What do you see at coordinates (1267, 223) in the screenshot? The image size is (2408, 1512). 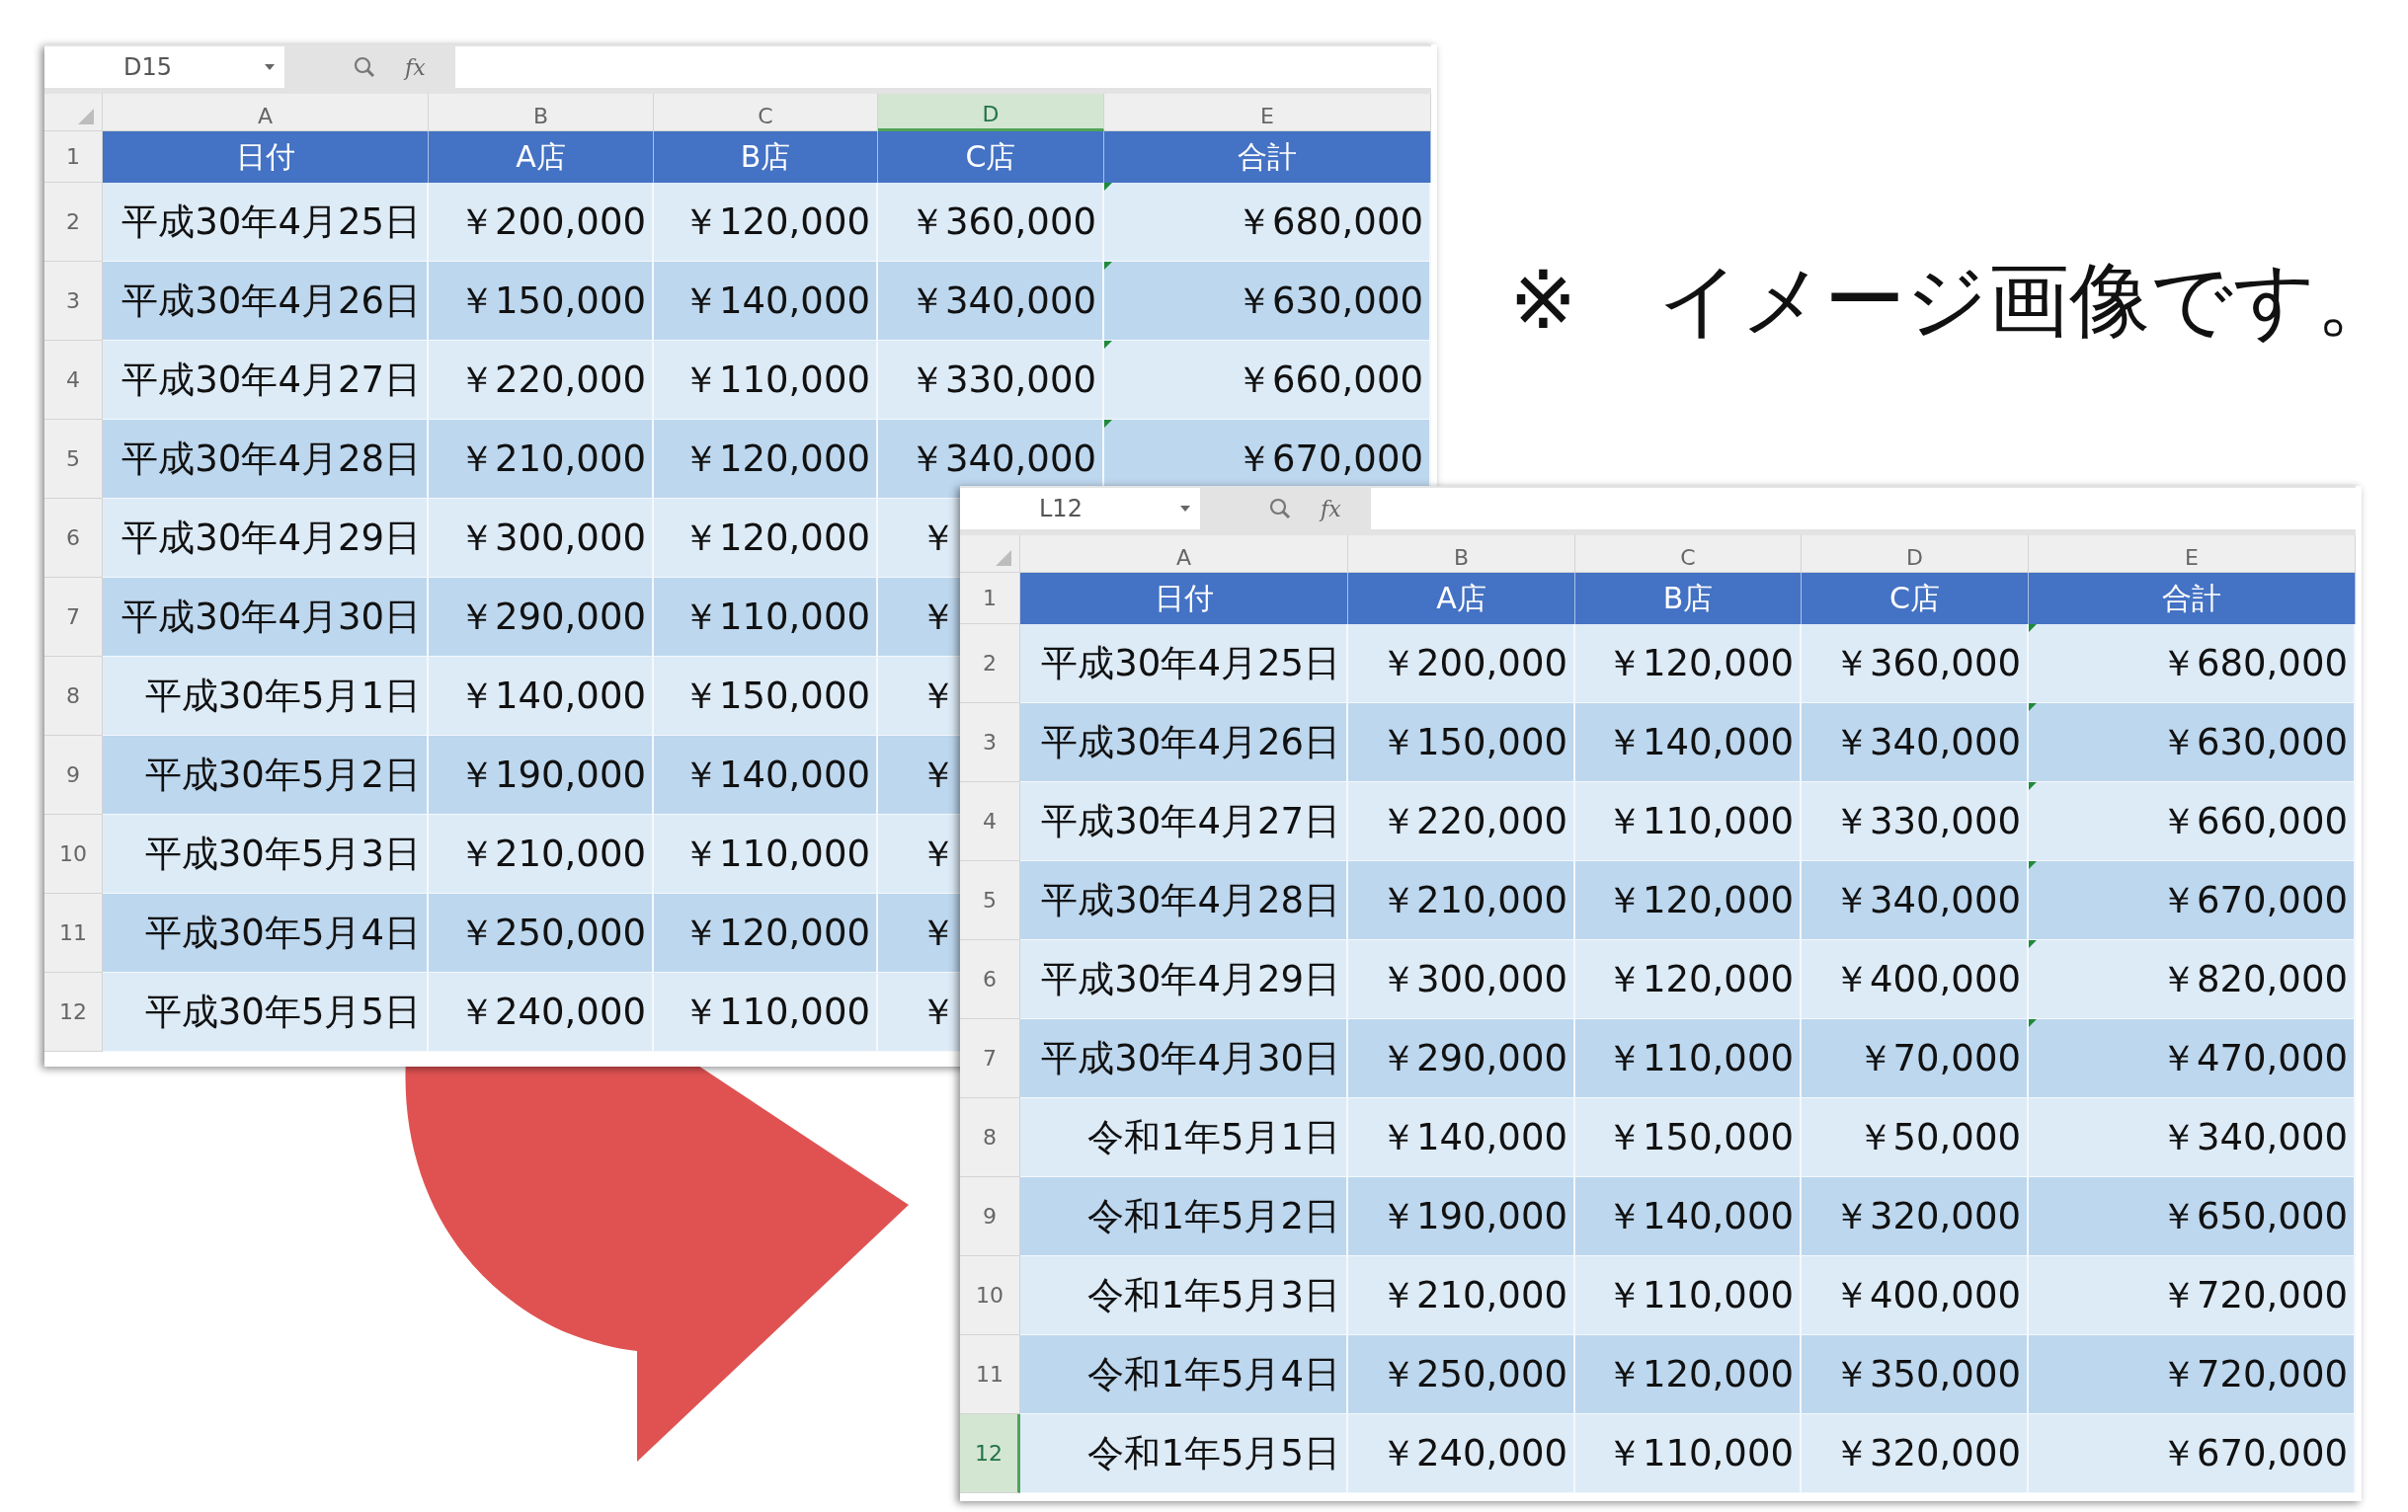 I see `table-cell: ￥680,000` at bounding box center [1267, 223].